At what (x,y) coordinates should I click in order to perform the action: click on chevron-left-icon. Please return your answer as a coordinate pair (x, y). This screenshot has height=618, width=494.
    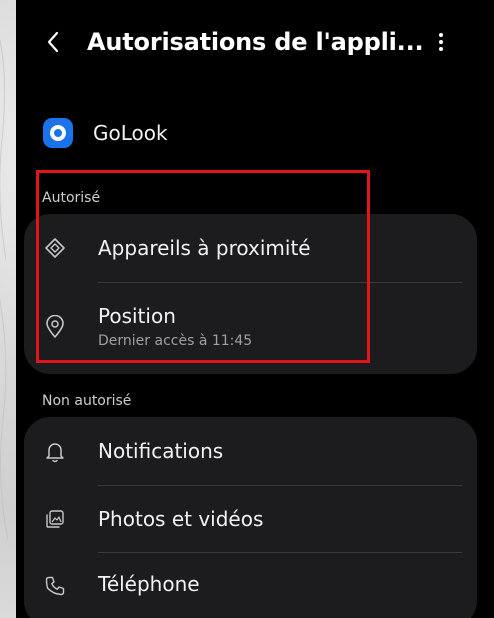
    Looking at the image, I should click on (53, 42).